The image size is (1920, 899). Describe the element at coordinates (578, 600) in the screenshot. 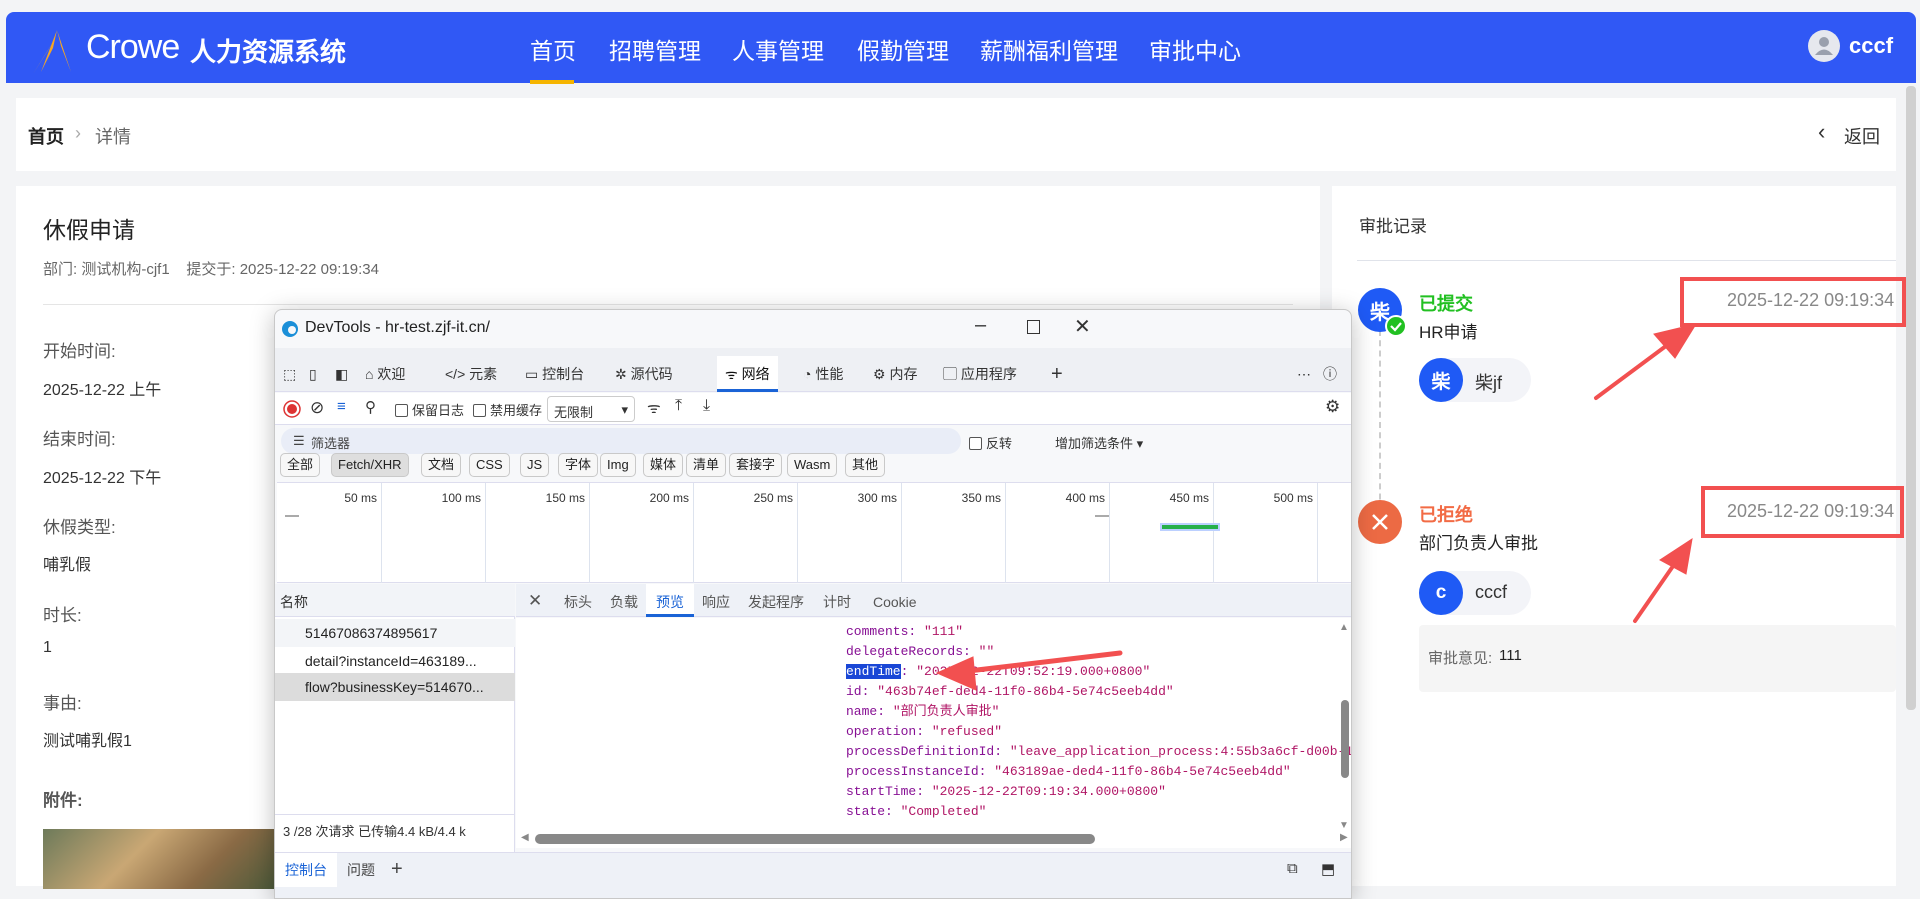

I see `tab-headers: 标头` at that location.